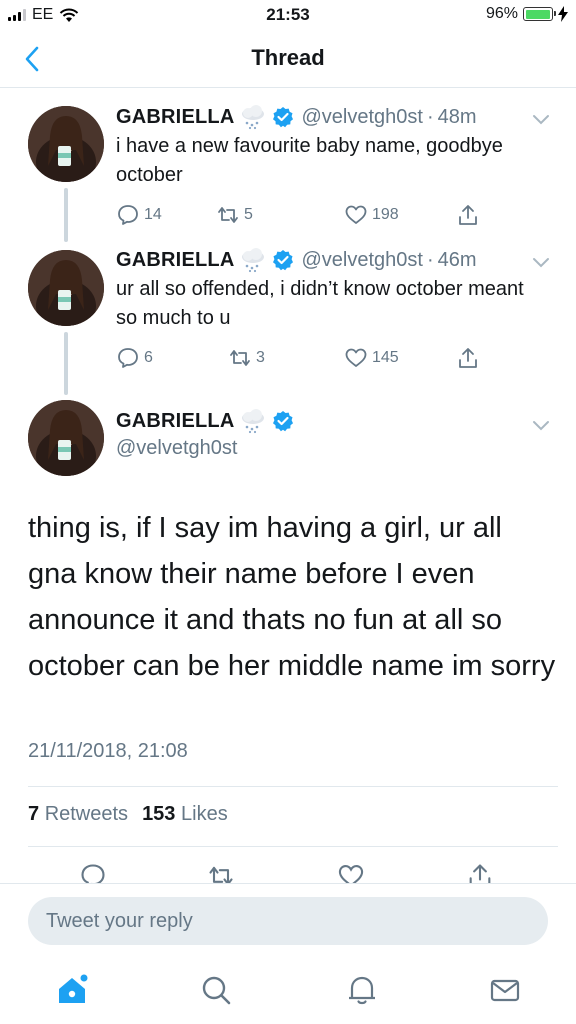 The image size is (576, 1024). Describe the element at coordinates (204, 814) in the screenshot. I see `likes-label: Likes` at that location.